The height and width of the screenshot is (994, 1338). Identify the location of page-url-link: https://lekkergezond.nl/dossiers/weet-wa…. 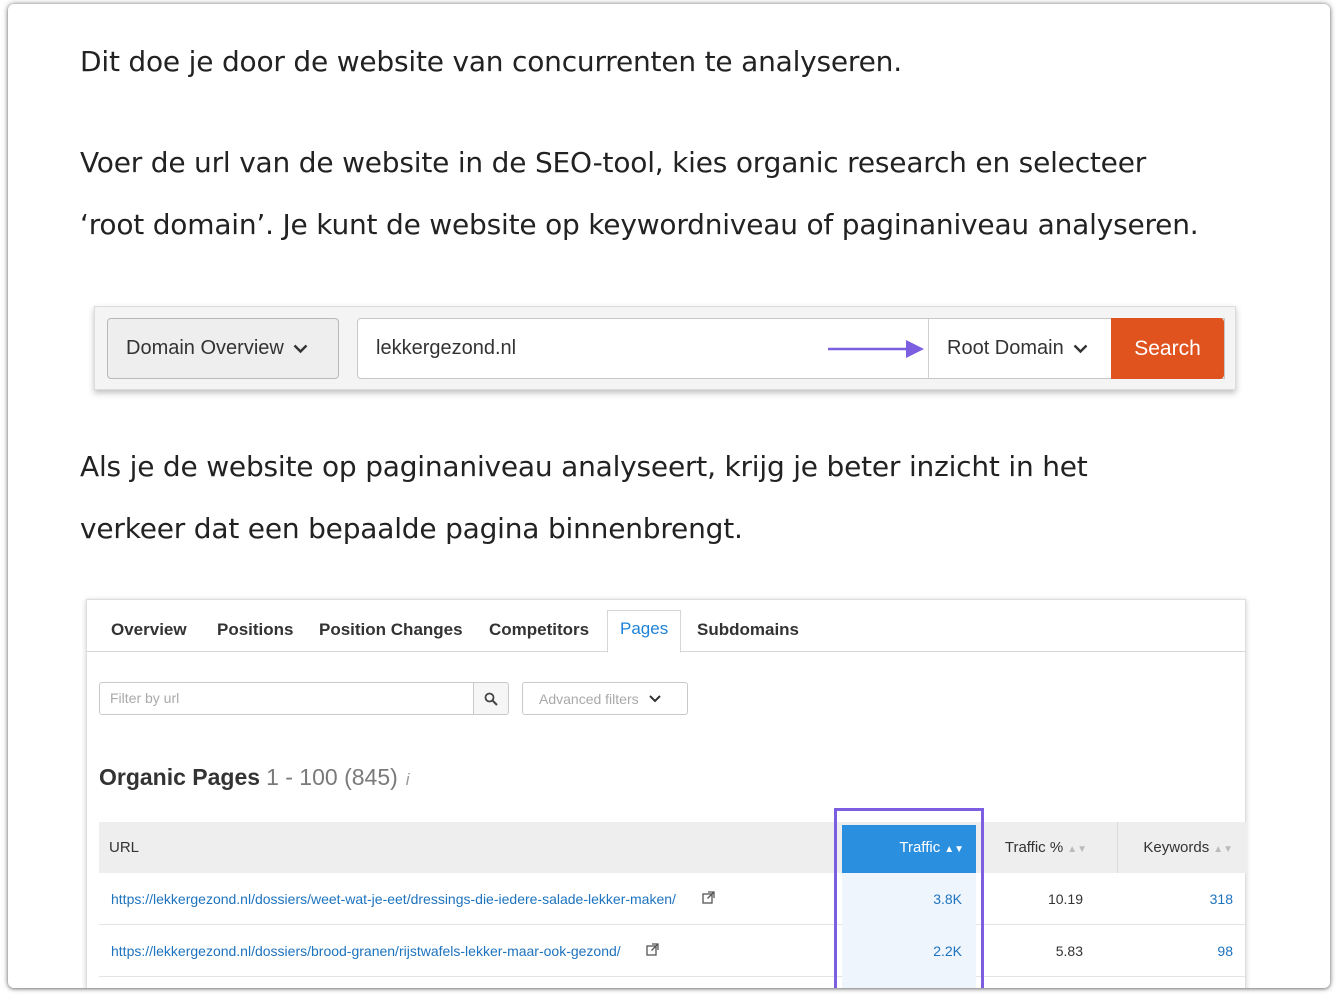
(393, 899).